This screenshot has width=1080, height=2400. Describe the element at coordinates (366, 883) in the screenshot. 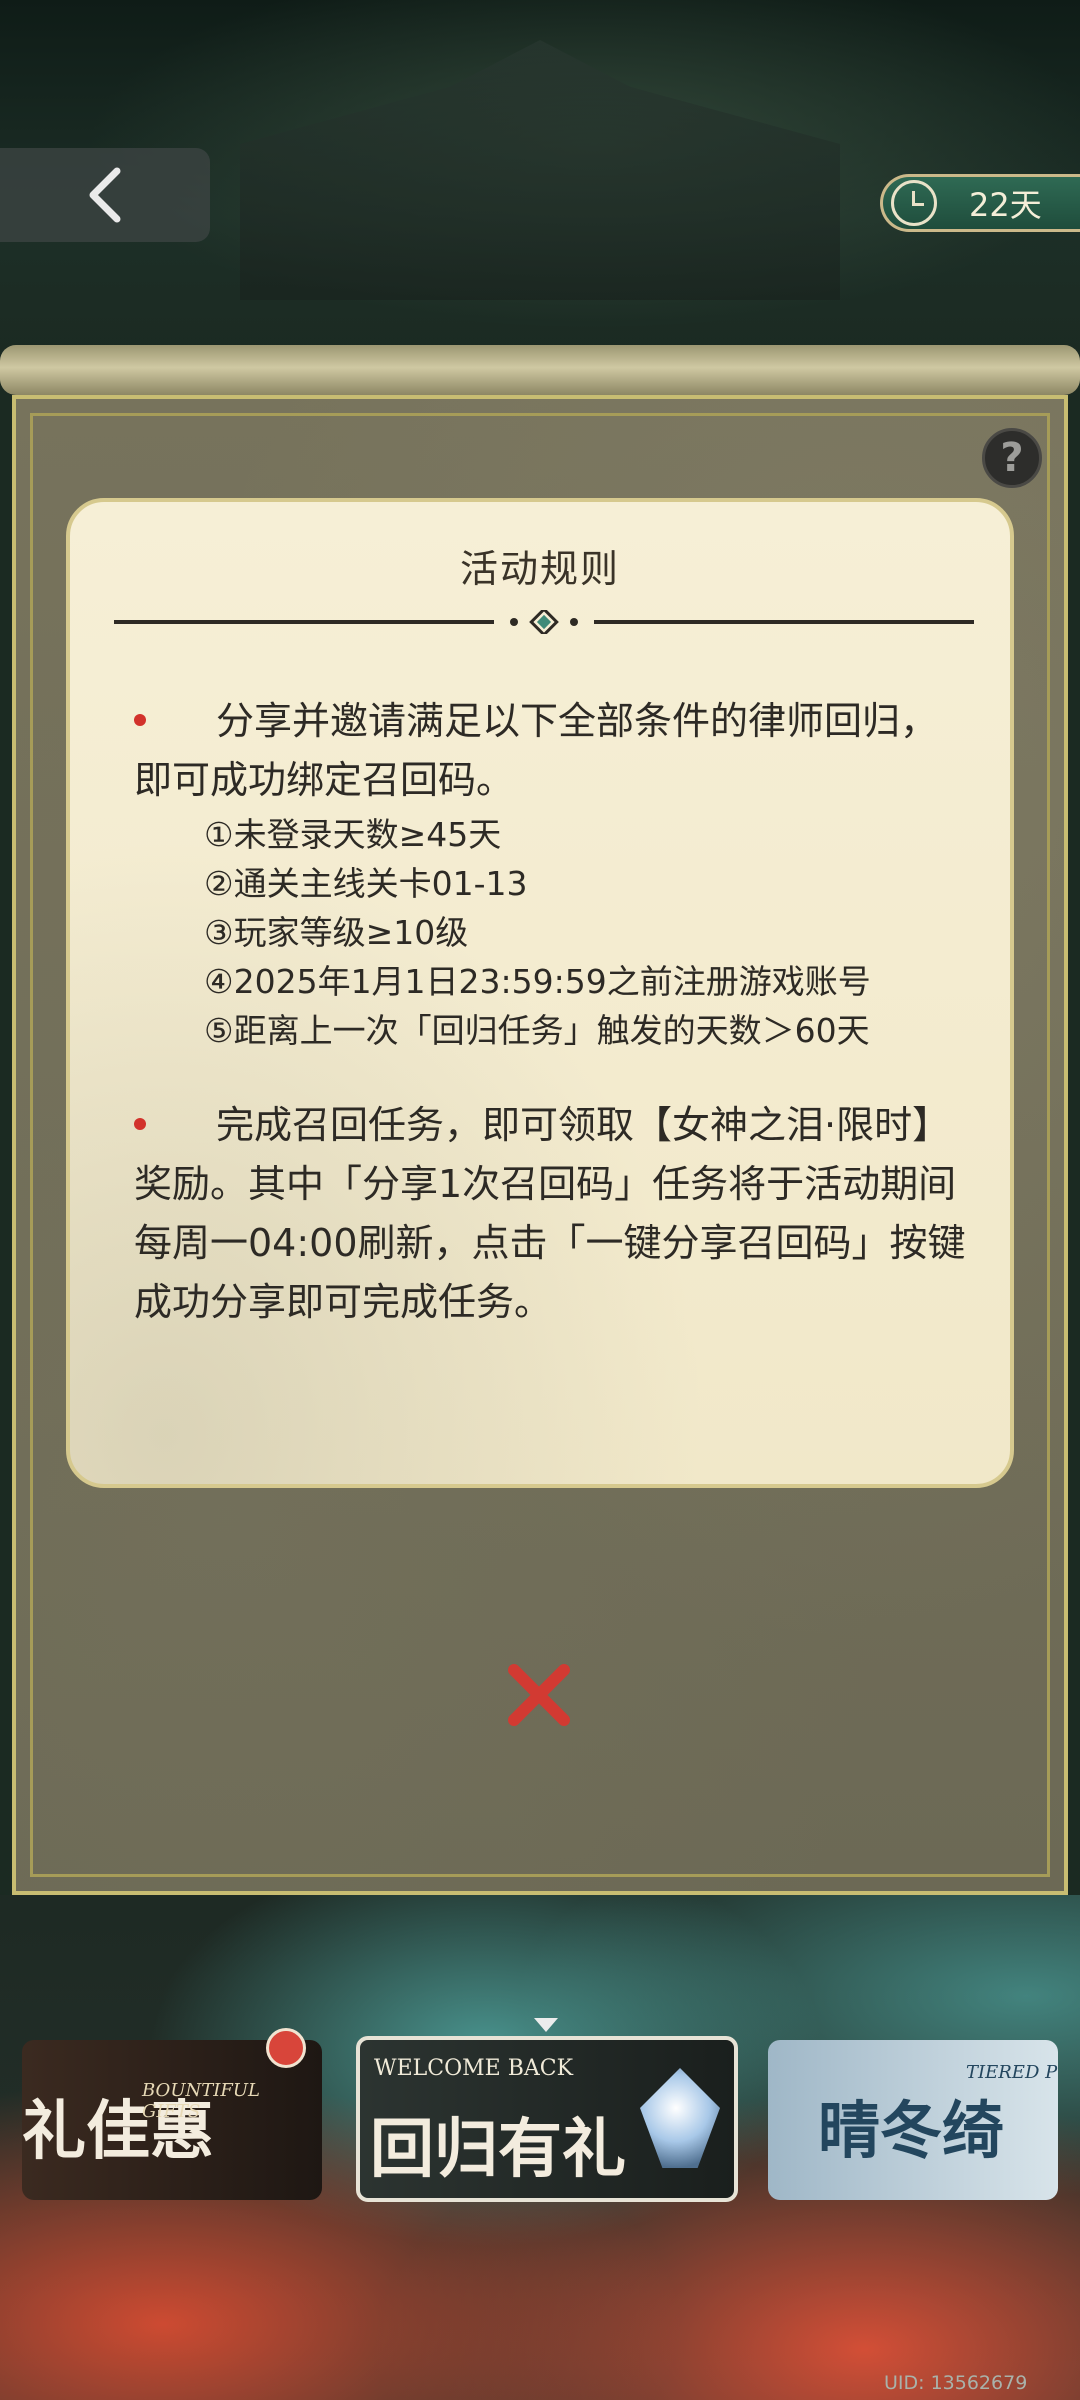

I see `condition-item: ②通关主线关卡01-13` at that location.